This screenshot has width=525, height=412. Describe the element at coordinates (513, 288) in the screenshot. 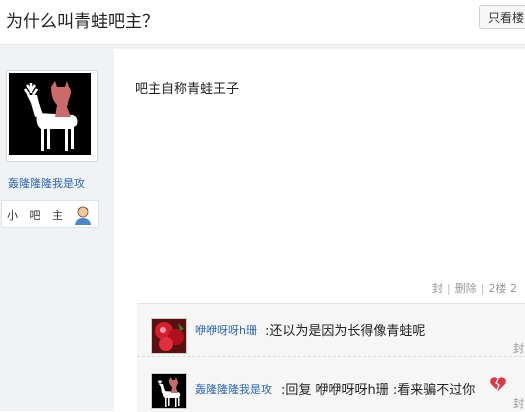

I see `post-date: 2` at that location.